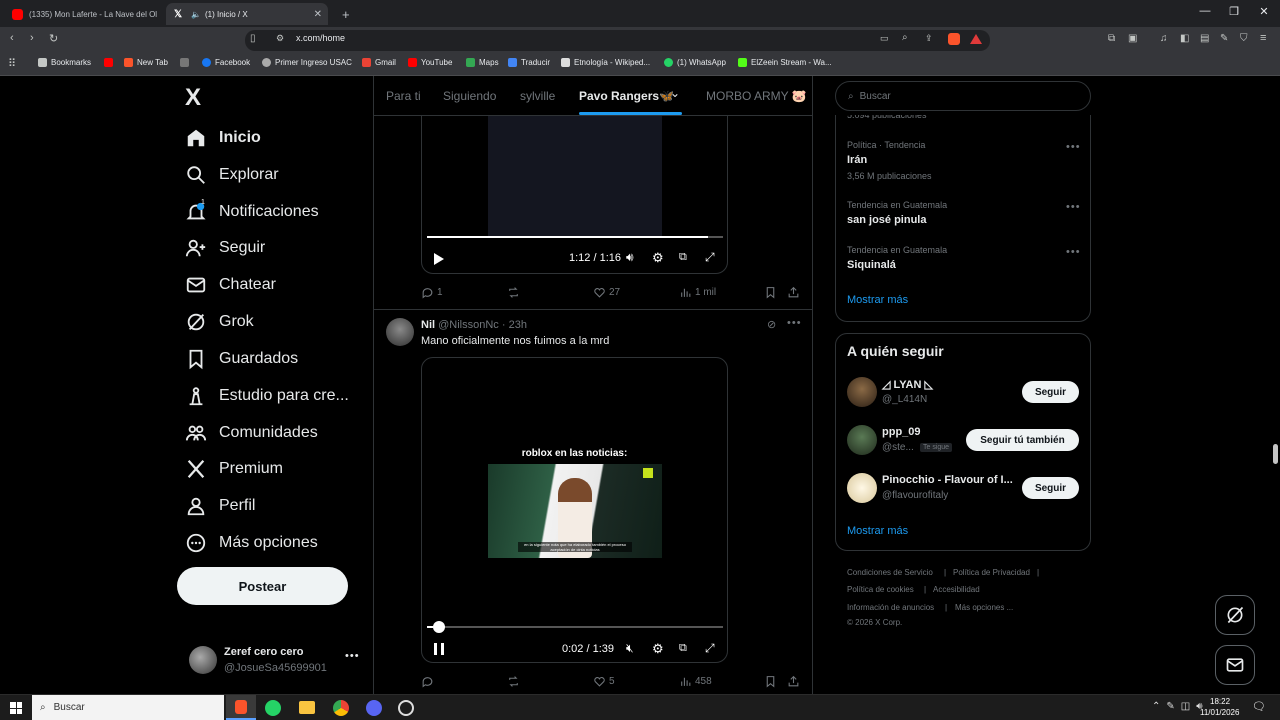  Describe the element at coordinates (976, 39) in the screenshot. I see `brave-rewards-icon` at that location.